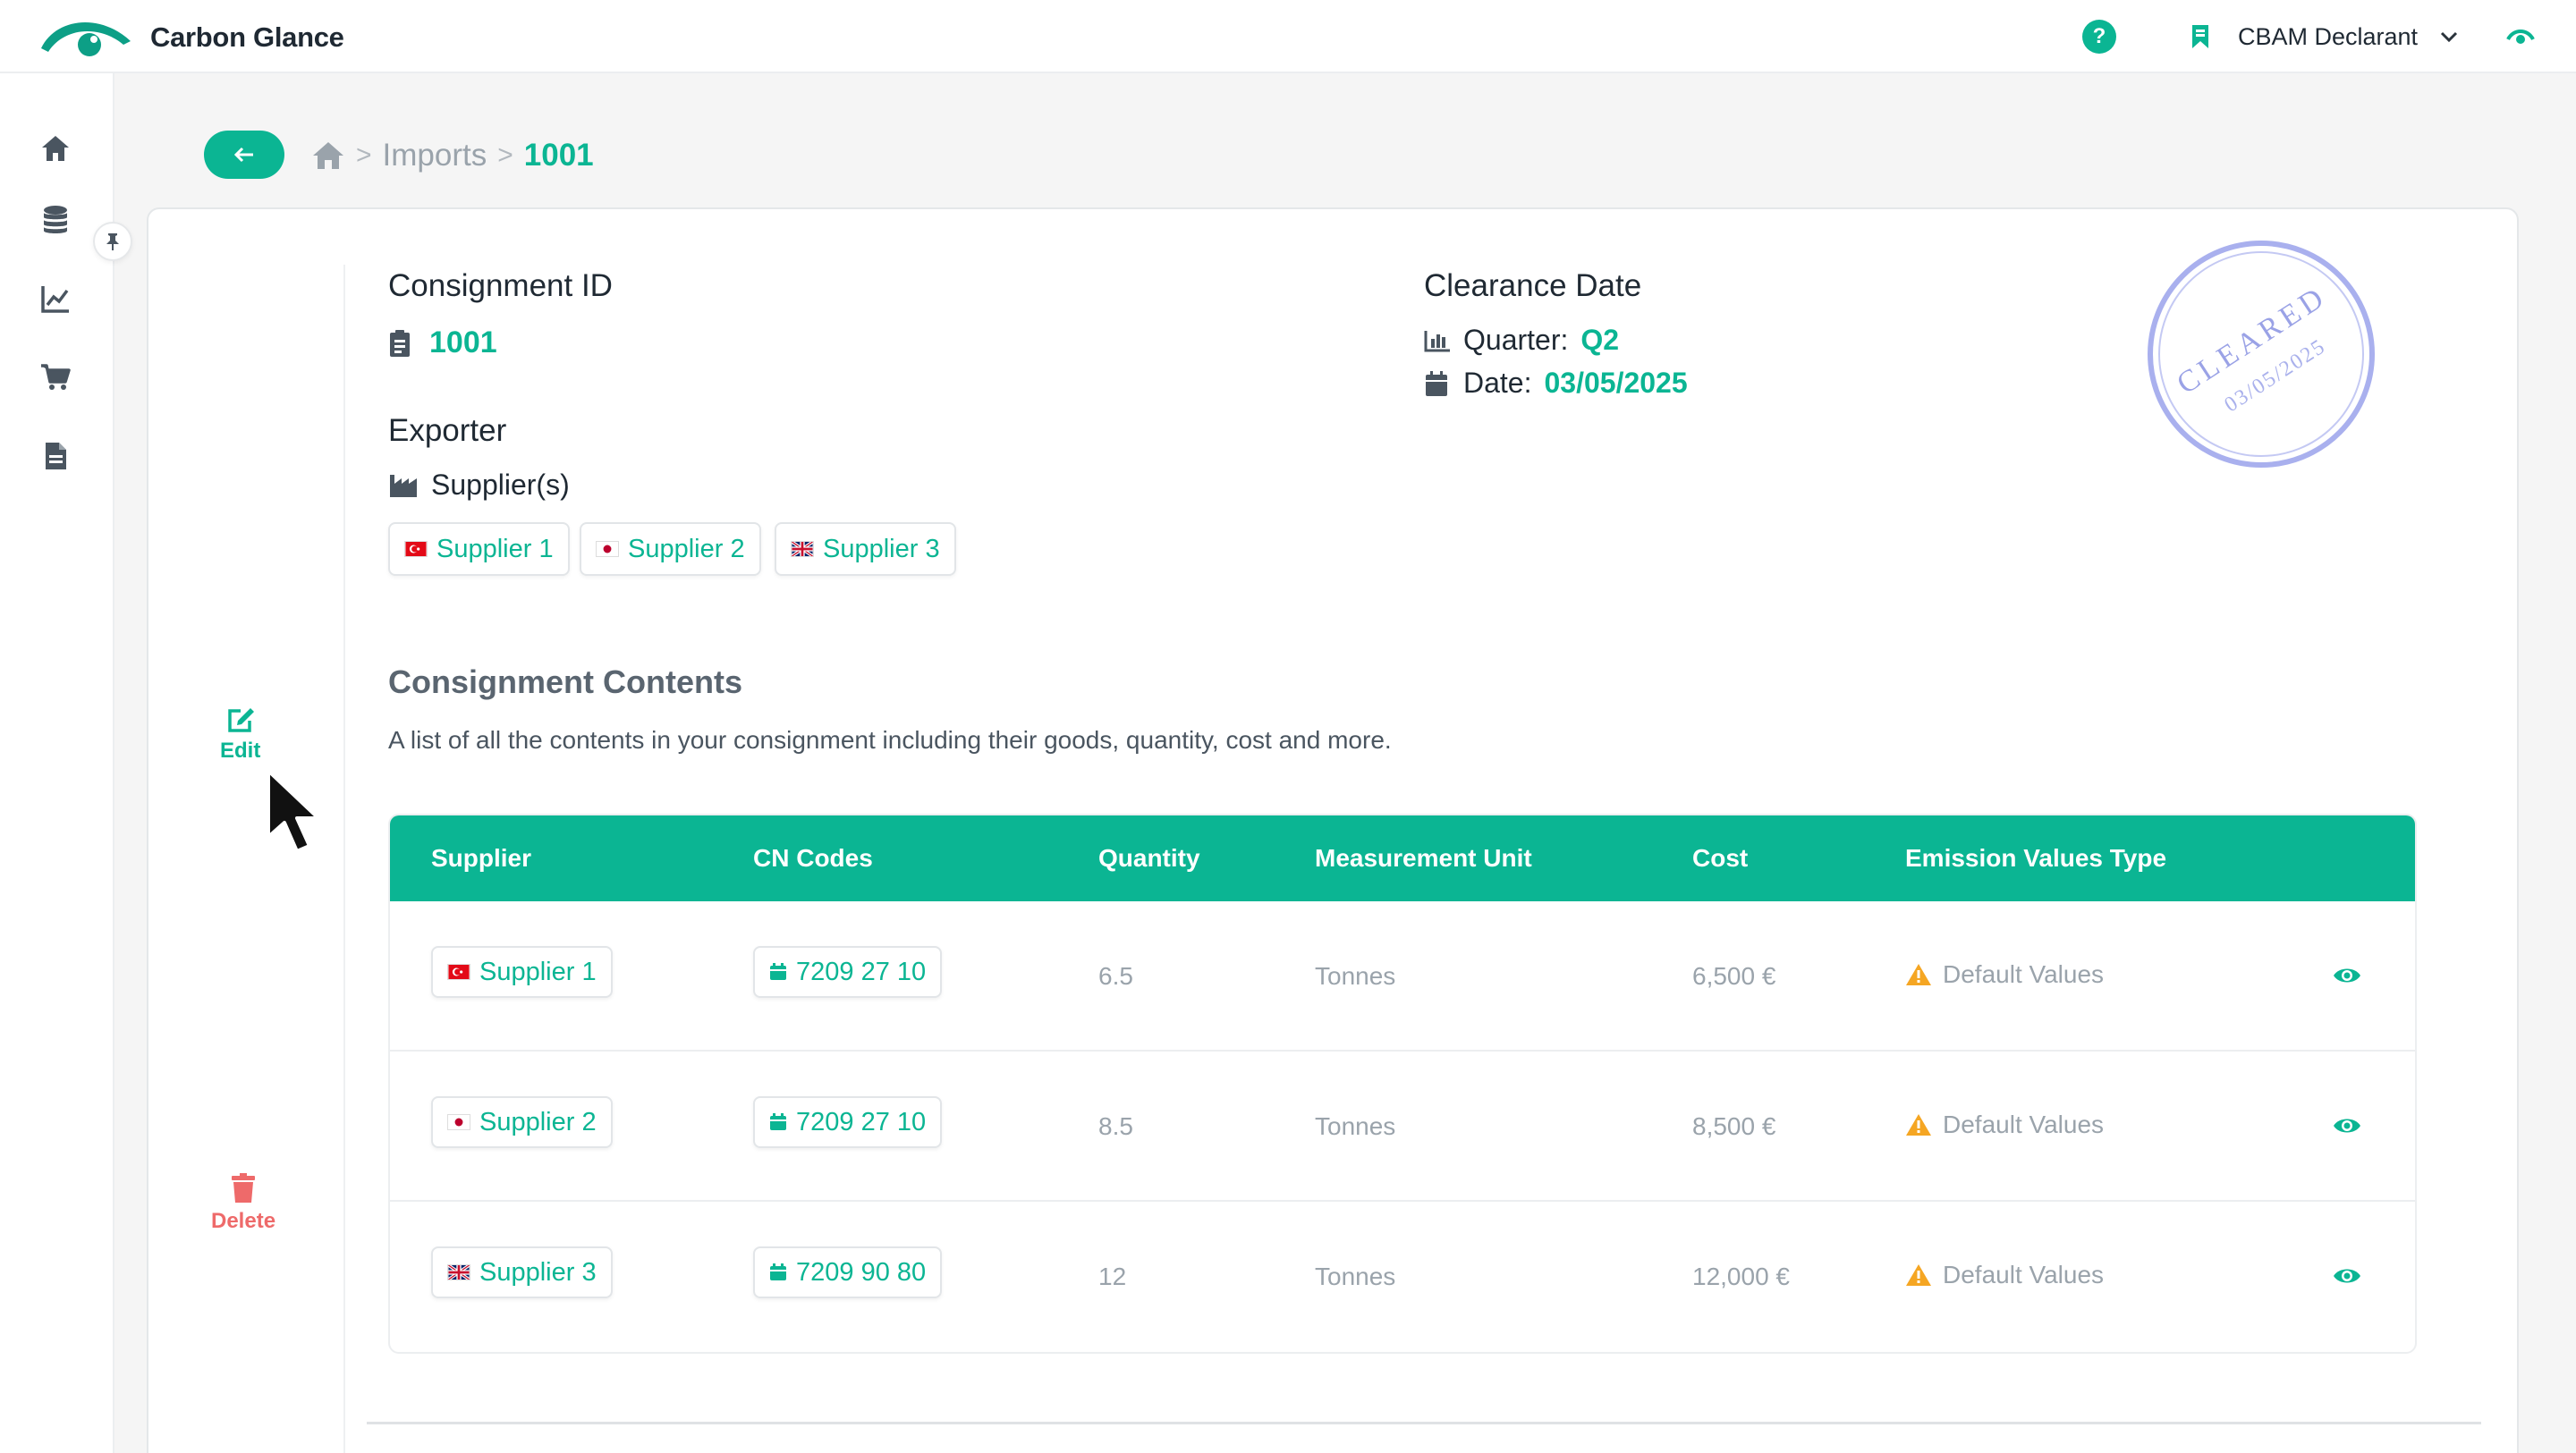 The image size is (2576, 1453). I want to click on date-value: 03/05/2025, so click(1616, 383).